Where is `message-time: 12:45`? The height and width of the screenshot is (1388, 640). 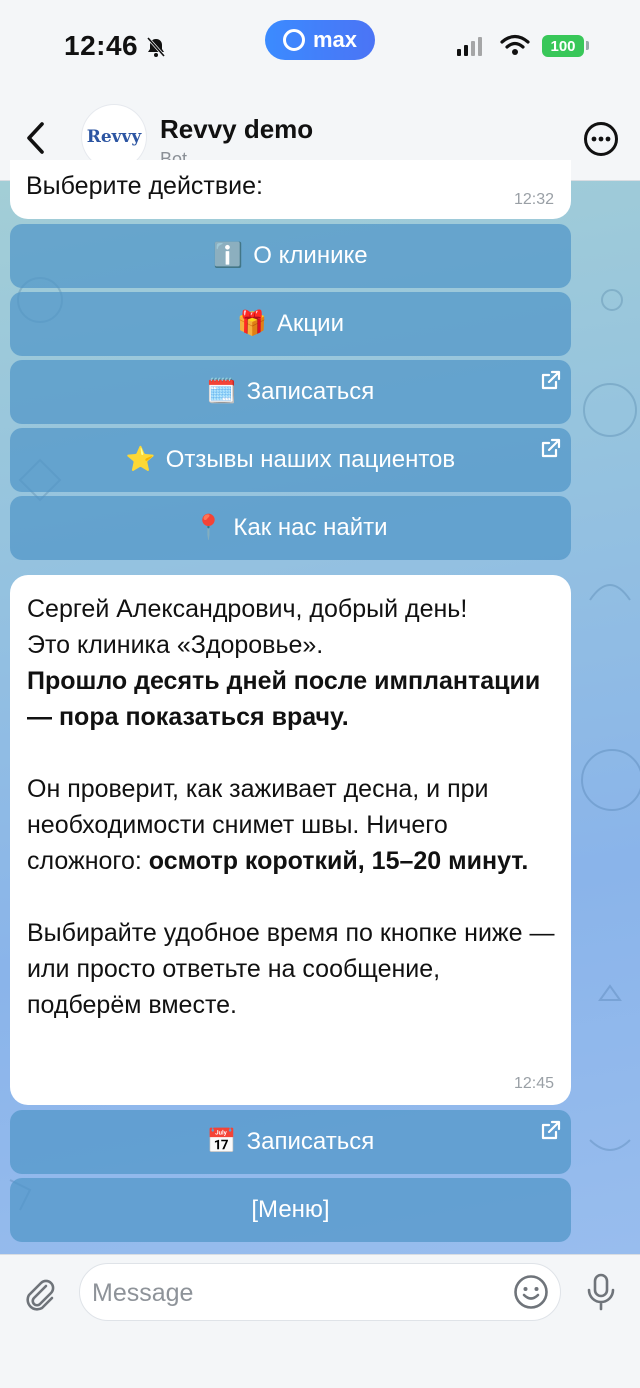 message-time: 12:45 is located at coordinates (533, 1083).